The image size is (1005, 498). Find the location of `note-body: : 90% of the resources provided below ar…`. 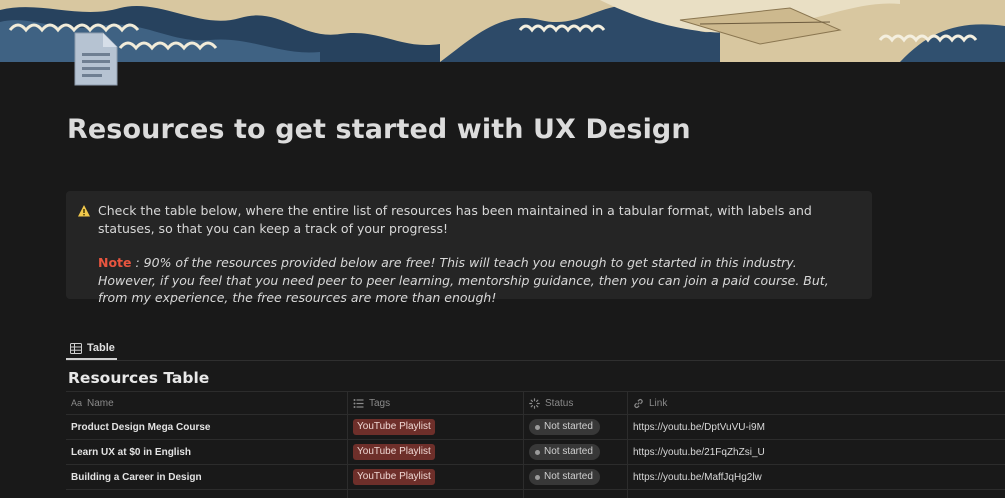

note-body: : 90% of the resources provided below ar… is located at coordinates (463, 280).